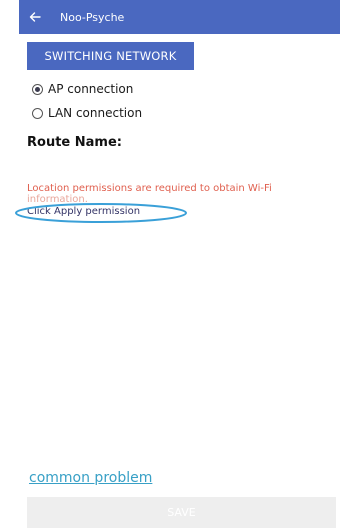 This screenshot has height=528, width=342. Describe the element at coordinates (83, 211) in the screenshot. I see `apply-permission-link: Click Apply permission` at that location.